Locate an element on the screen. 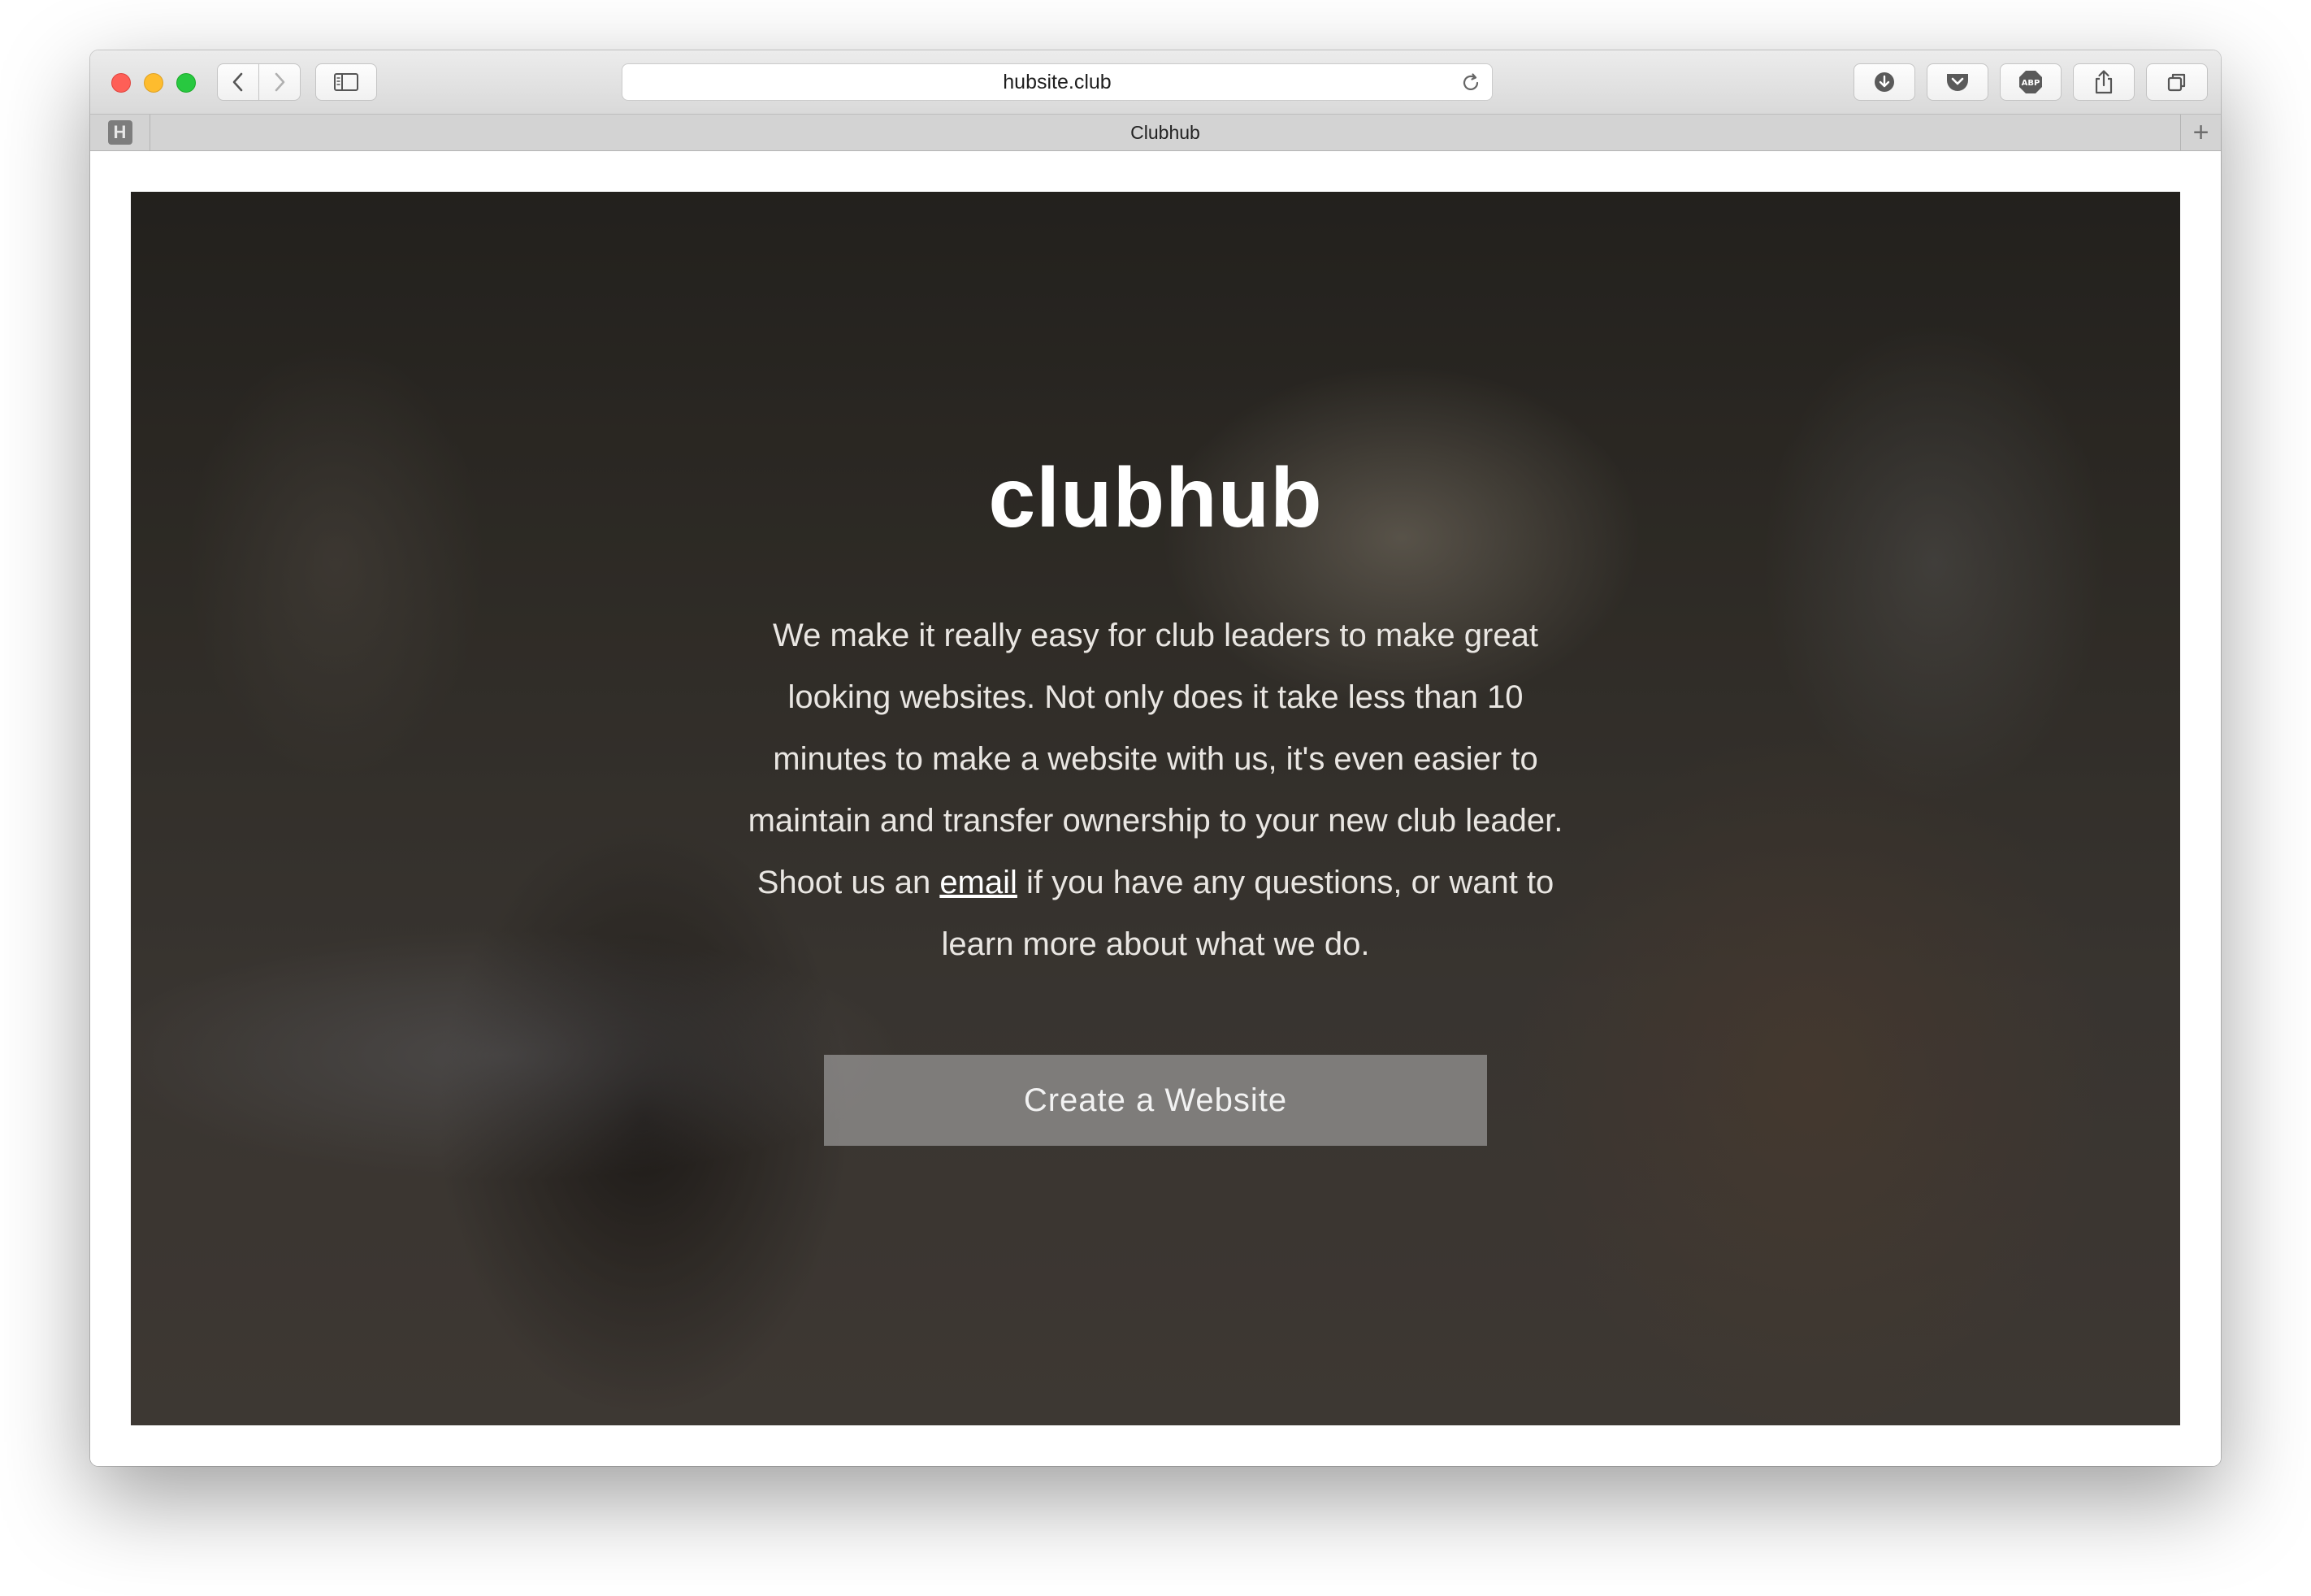 This screenshot has height=1596, width=2311. tabs-overview-icon is located at coordinates (2176, 82).